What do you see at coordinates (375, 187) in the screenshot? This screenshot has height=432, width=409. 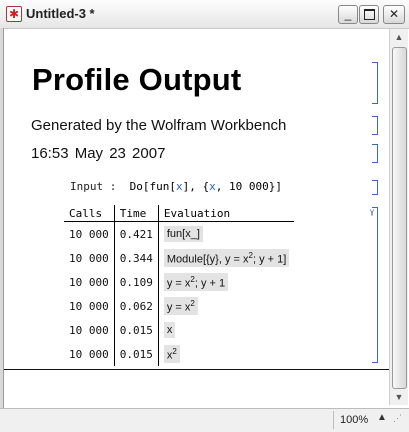 I see `cell-bracket-input` at bounding box center [375, 187].